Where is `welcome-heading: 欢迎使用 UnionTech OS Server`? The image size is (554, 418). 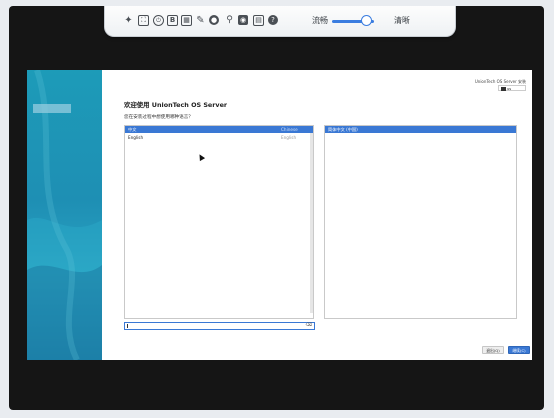
welcome-heading: 欢迎使用 UnionTech OS Server is located at coordinates (176, 105).